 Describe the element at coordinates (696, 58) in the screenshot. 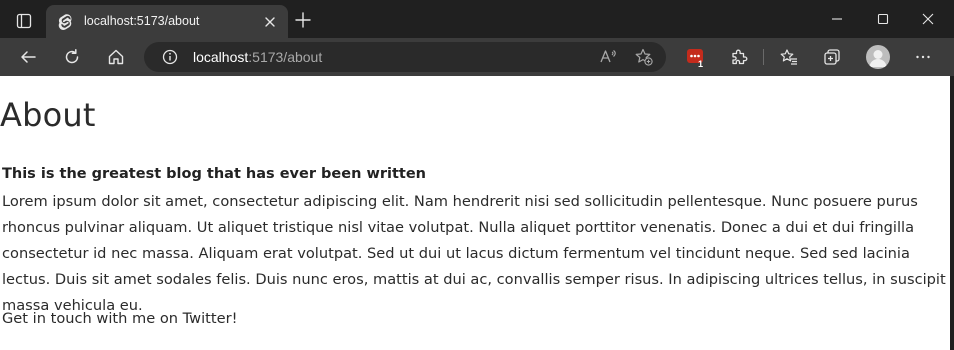

I see `extension-button: 1` at that location.